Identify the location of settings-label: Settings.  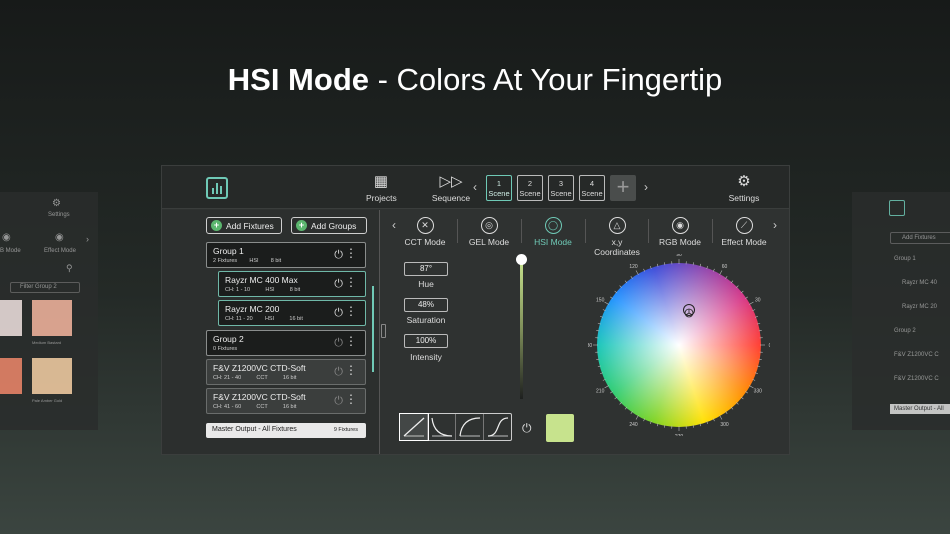
(744, 198).